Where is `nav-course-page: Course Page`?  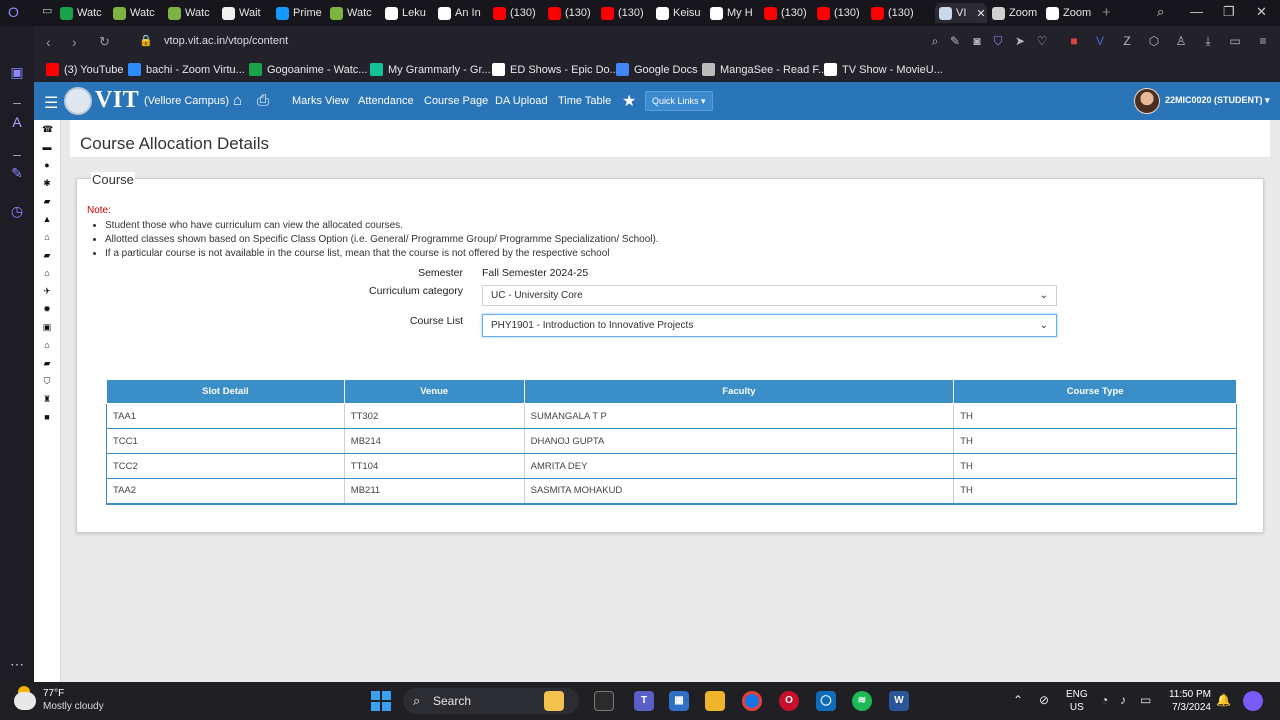 nav-course-page: Course Page is located at coordinates (456, 101).